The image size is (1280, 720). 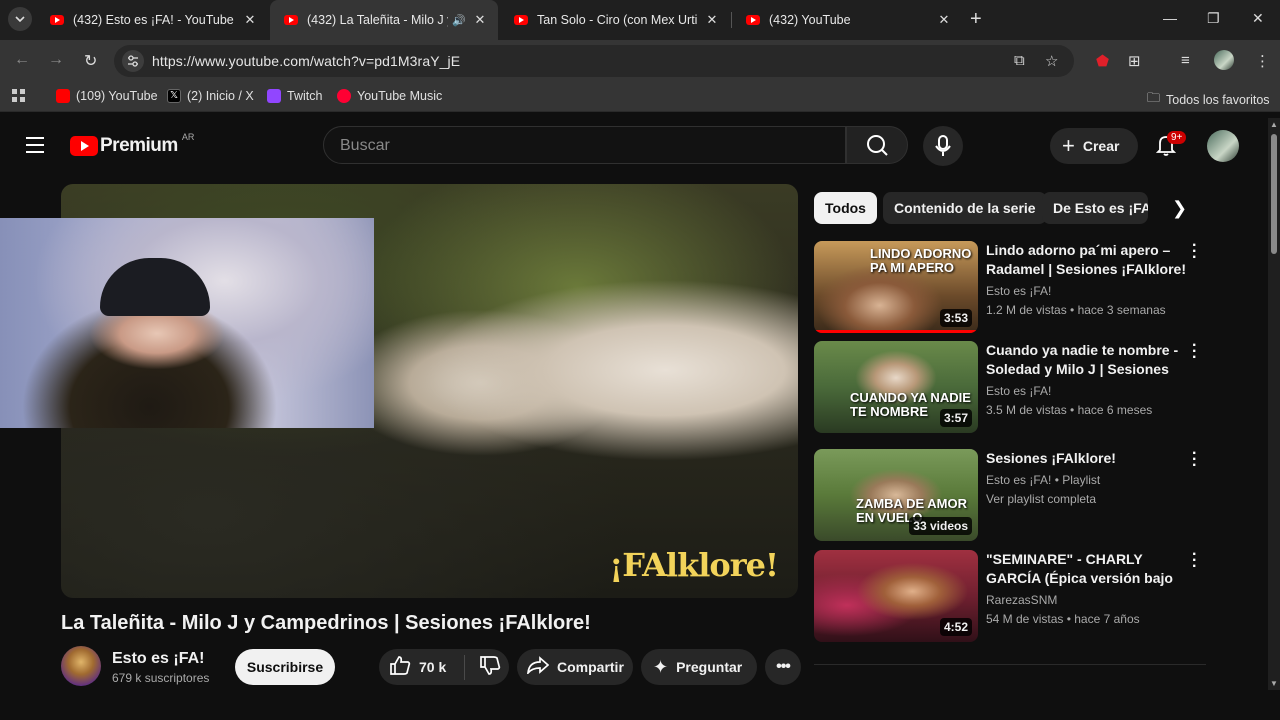 I want to click on tab-title: Tan Solo - Ciro (con Mex Urtizb, so click(x=617, y=20).